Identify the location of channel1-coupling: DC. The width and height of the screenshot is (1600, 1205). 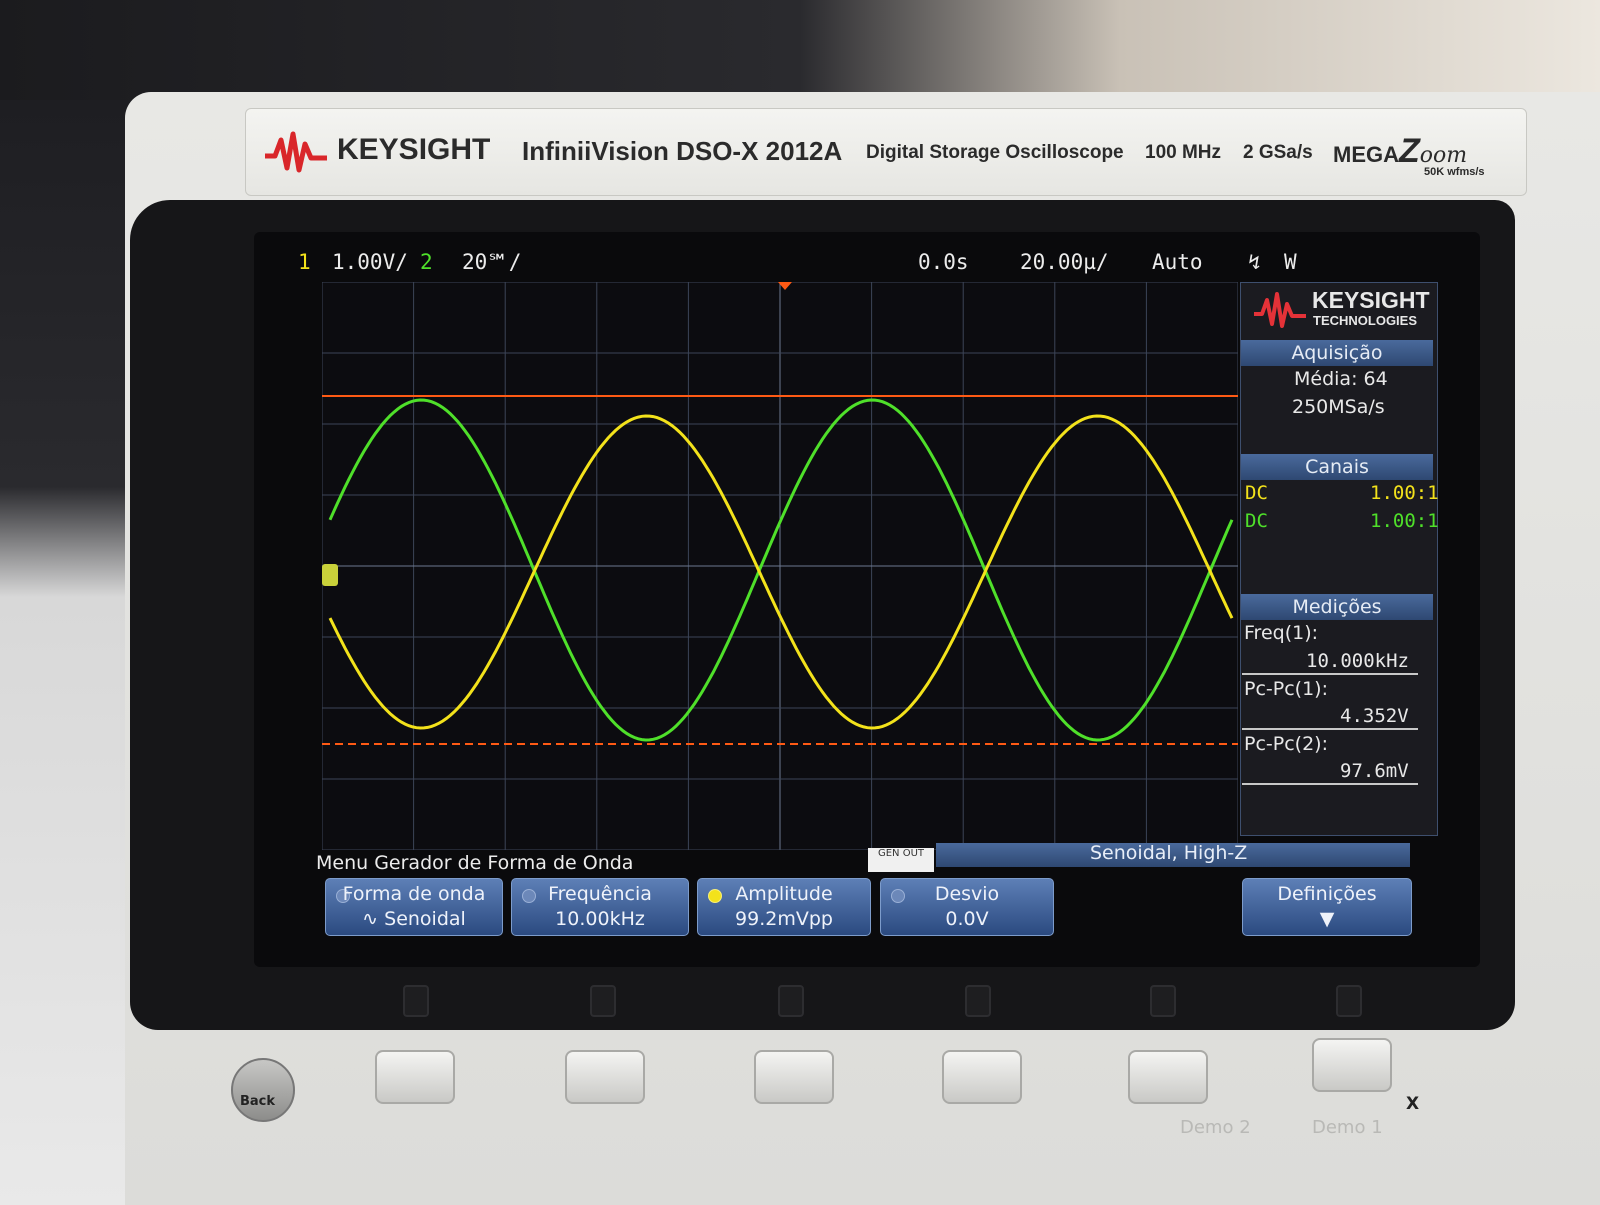
(1256, 493).